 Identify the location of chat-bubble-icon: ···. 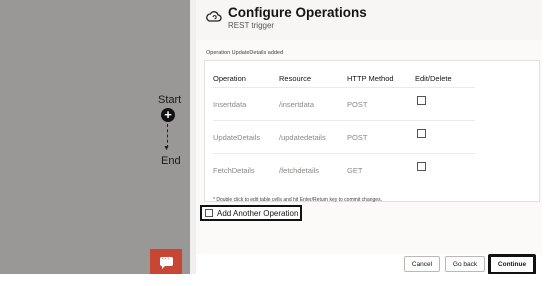
(166, 261).